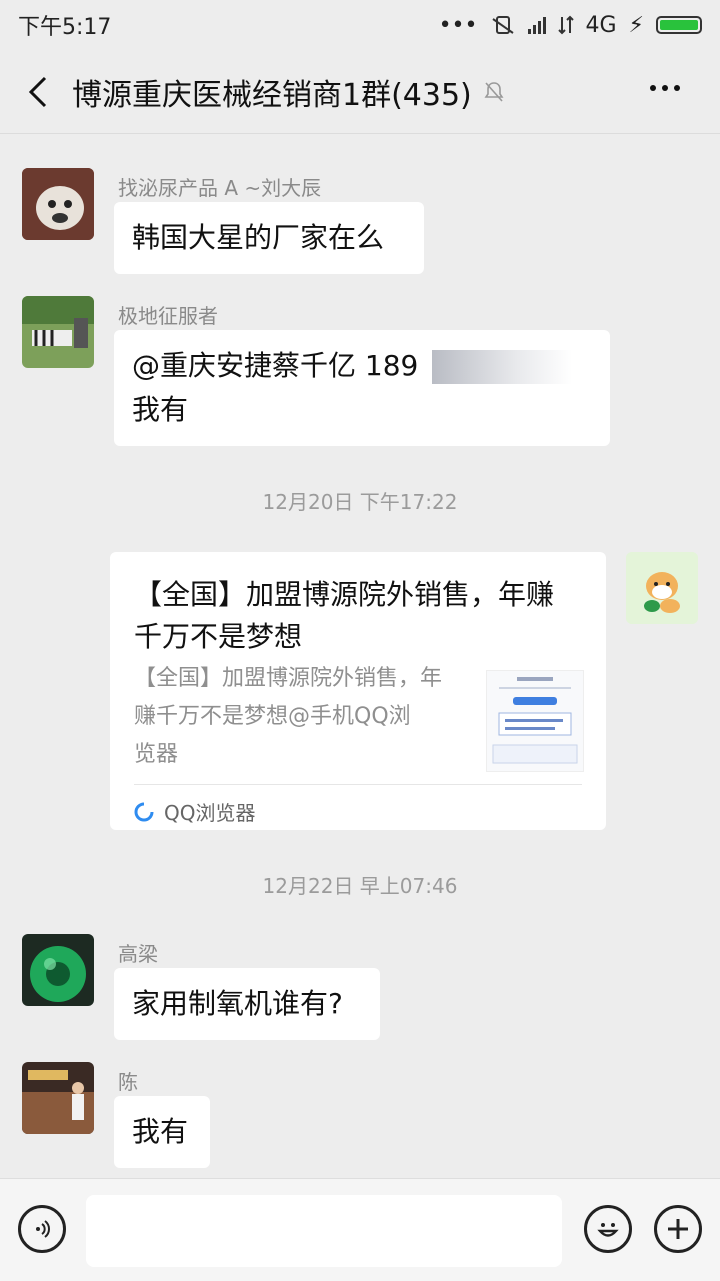 Image resolution: width=720 pixels, height=1281 pixels. I want to click on voice-icon, so click(43, 1229).